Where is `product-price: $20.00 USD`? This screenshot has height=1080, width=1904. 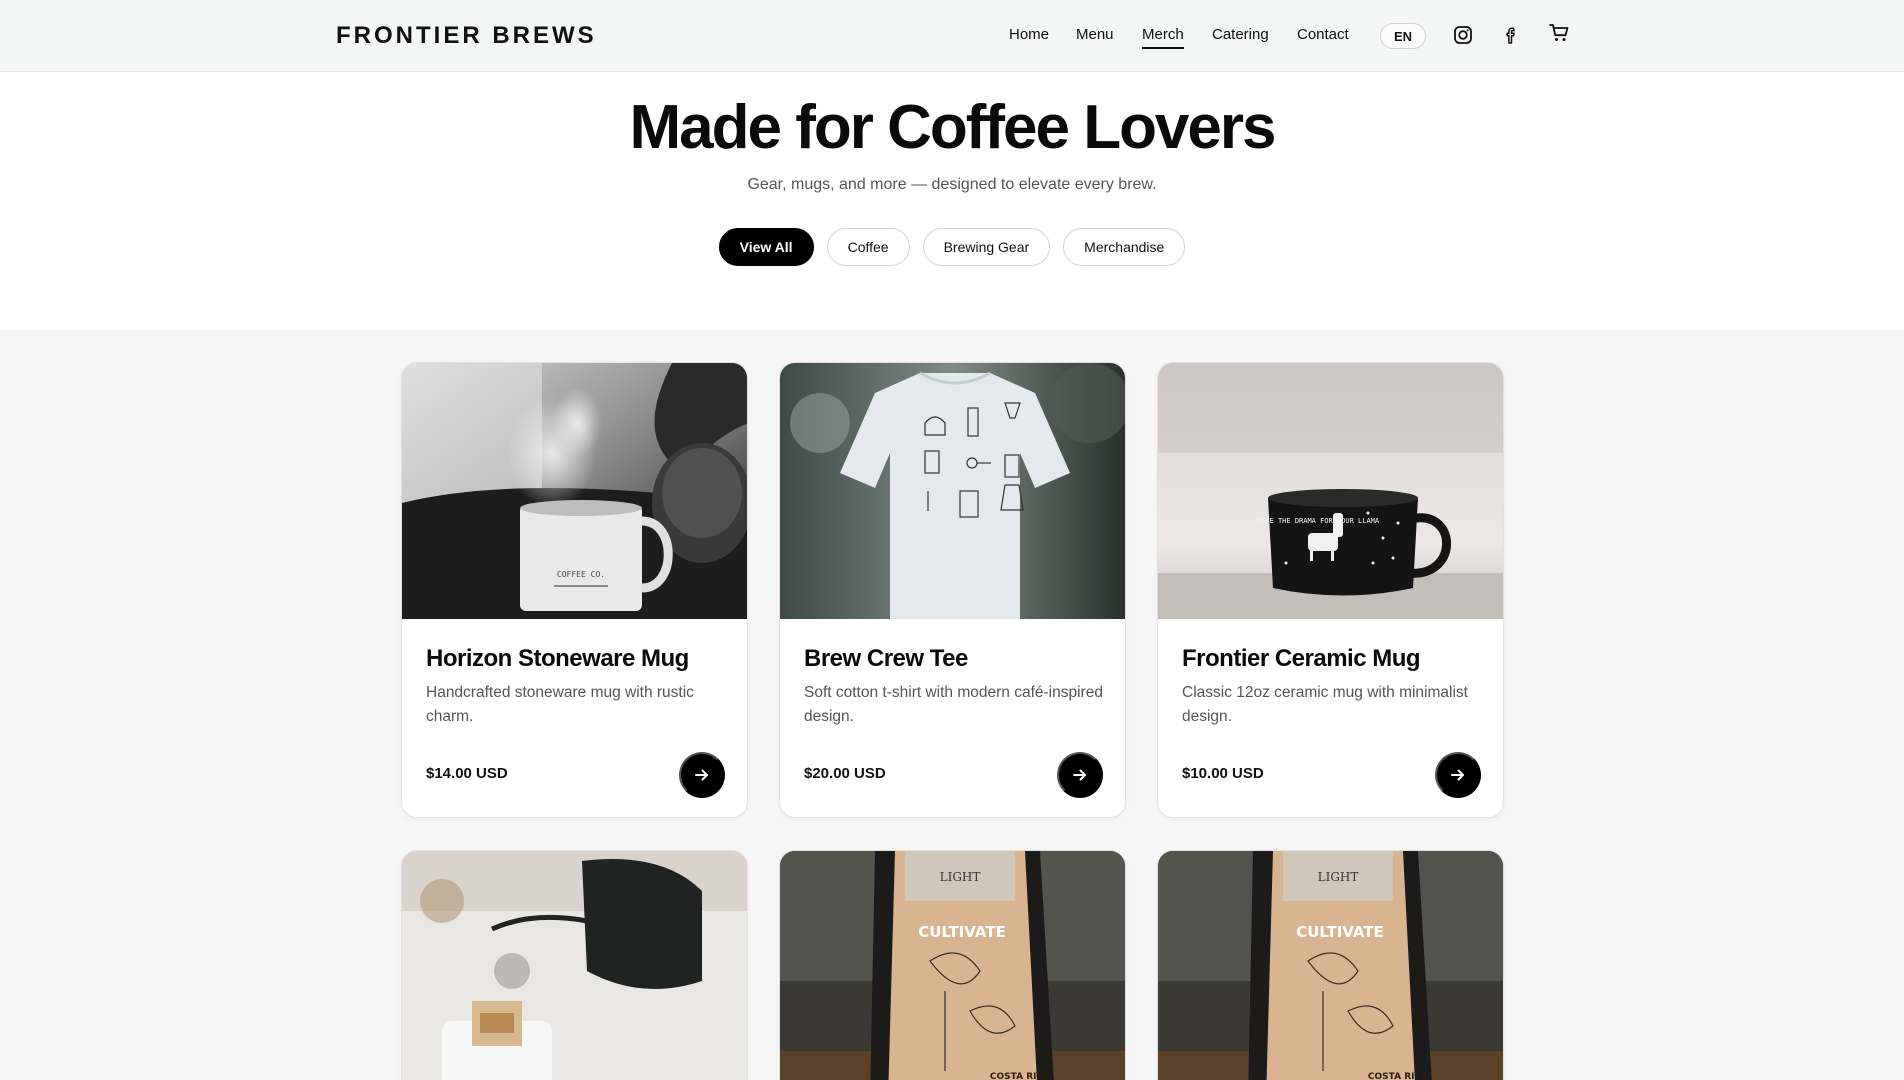
product-price: $20.00 USD is located at coordinates (845, 773).